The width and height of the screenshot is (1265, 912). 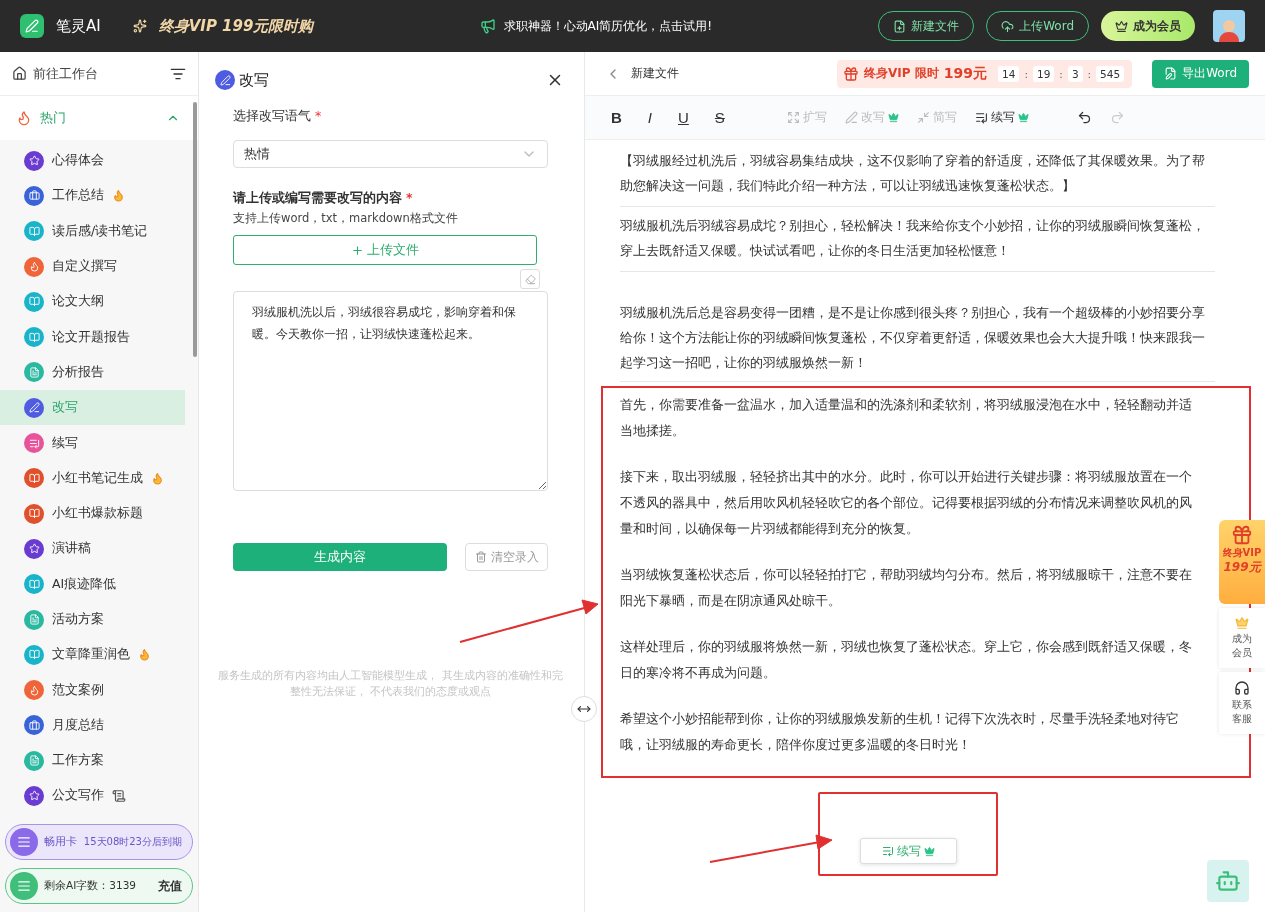 I want to click on field-label: 请上传或编写需要改写的内容 *, so click(x=323, y=198).